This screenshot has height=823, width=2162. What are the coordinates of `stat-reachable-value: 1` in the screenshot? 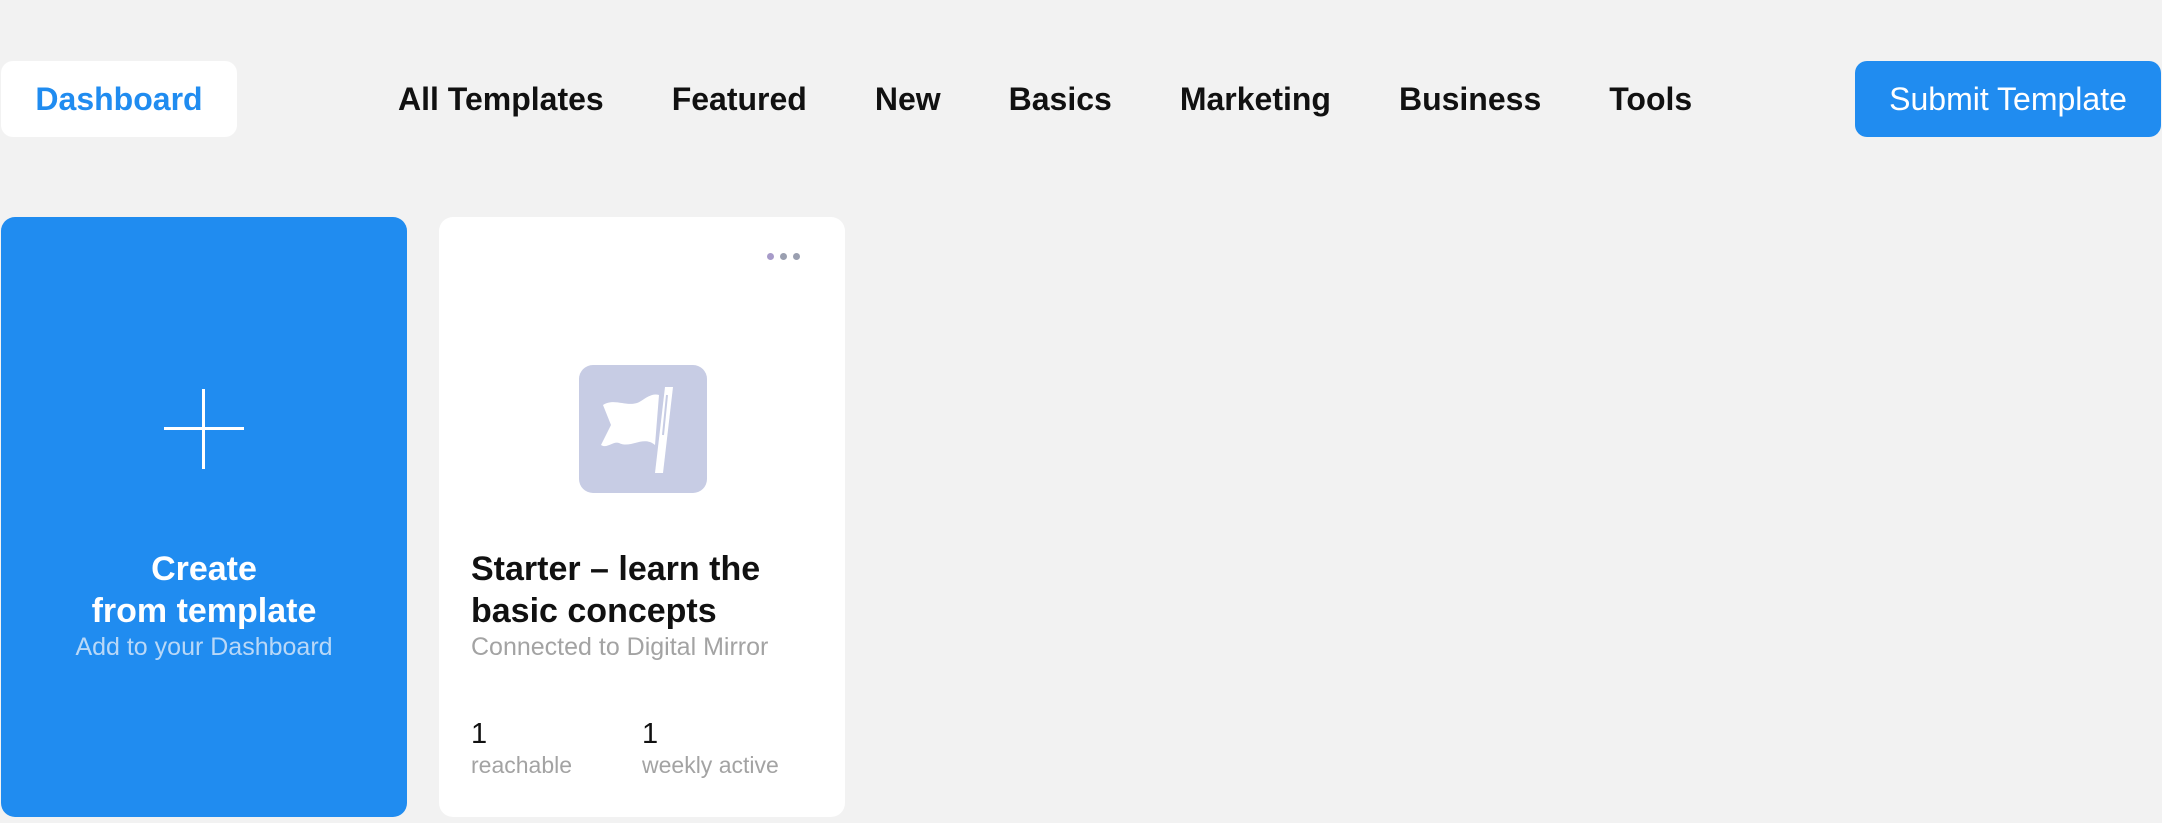 It's located at (479, 734).